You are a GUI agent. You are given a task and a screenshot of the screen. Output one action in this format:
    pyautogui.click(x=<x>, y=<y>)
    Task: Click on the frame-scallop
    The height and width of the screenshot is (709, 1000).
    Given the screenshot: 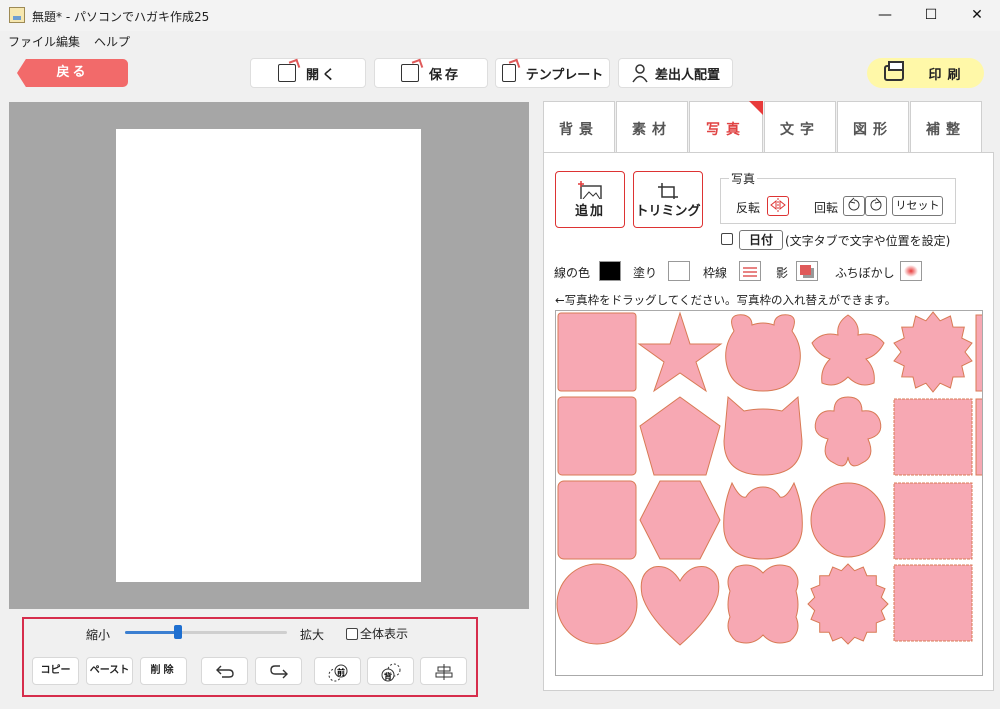 What is the action you would take?
    pyautogui.click(x=848, y=520)
    